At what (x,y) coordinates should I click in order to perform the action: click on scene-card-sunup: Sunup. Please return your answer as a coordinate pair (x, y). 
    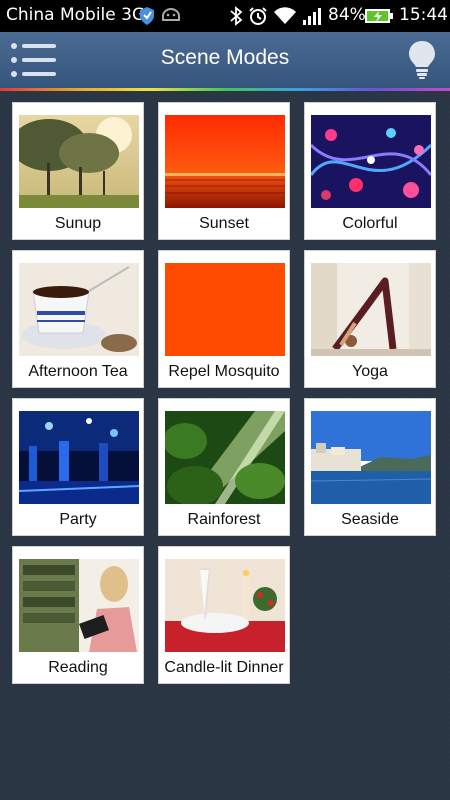
    Looking at the image, I should click on (78, 171).